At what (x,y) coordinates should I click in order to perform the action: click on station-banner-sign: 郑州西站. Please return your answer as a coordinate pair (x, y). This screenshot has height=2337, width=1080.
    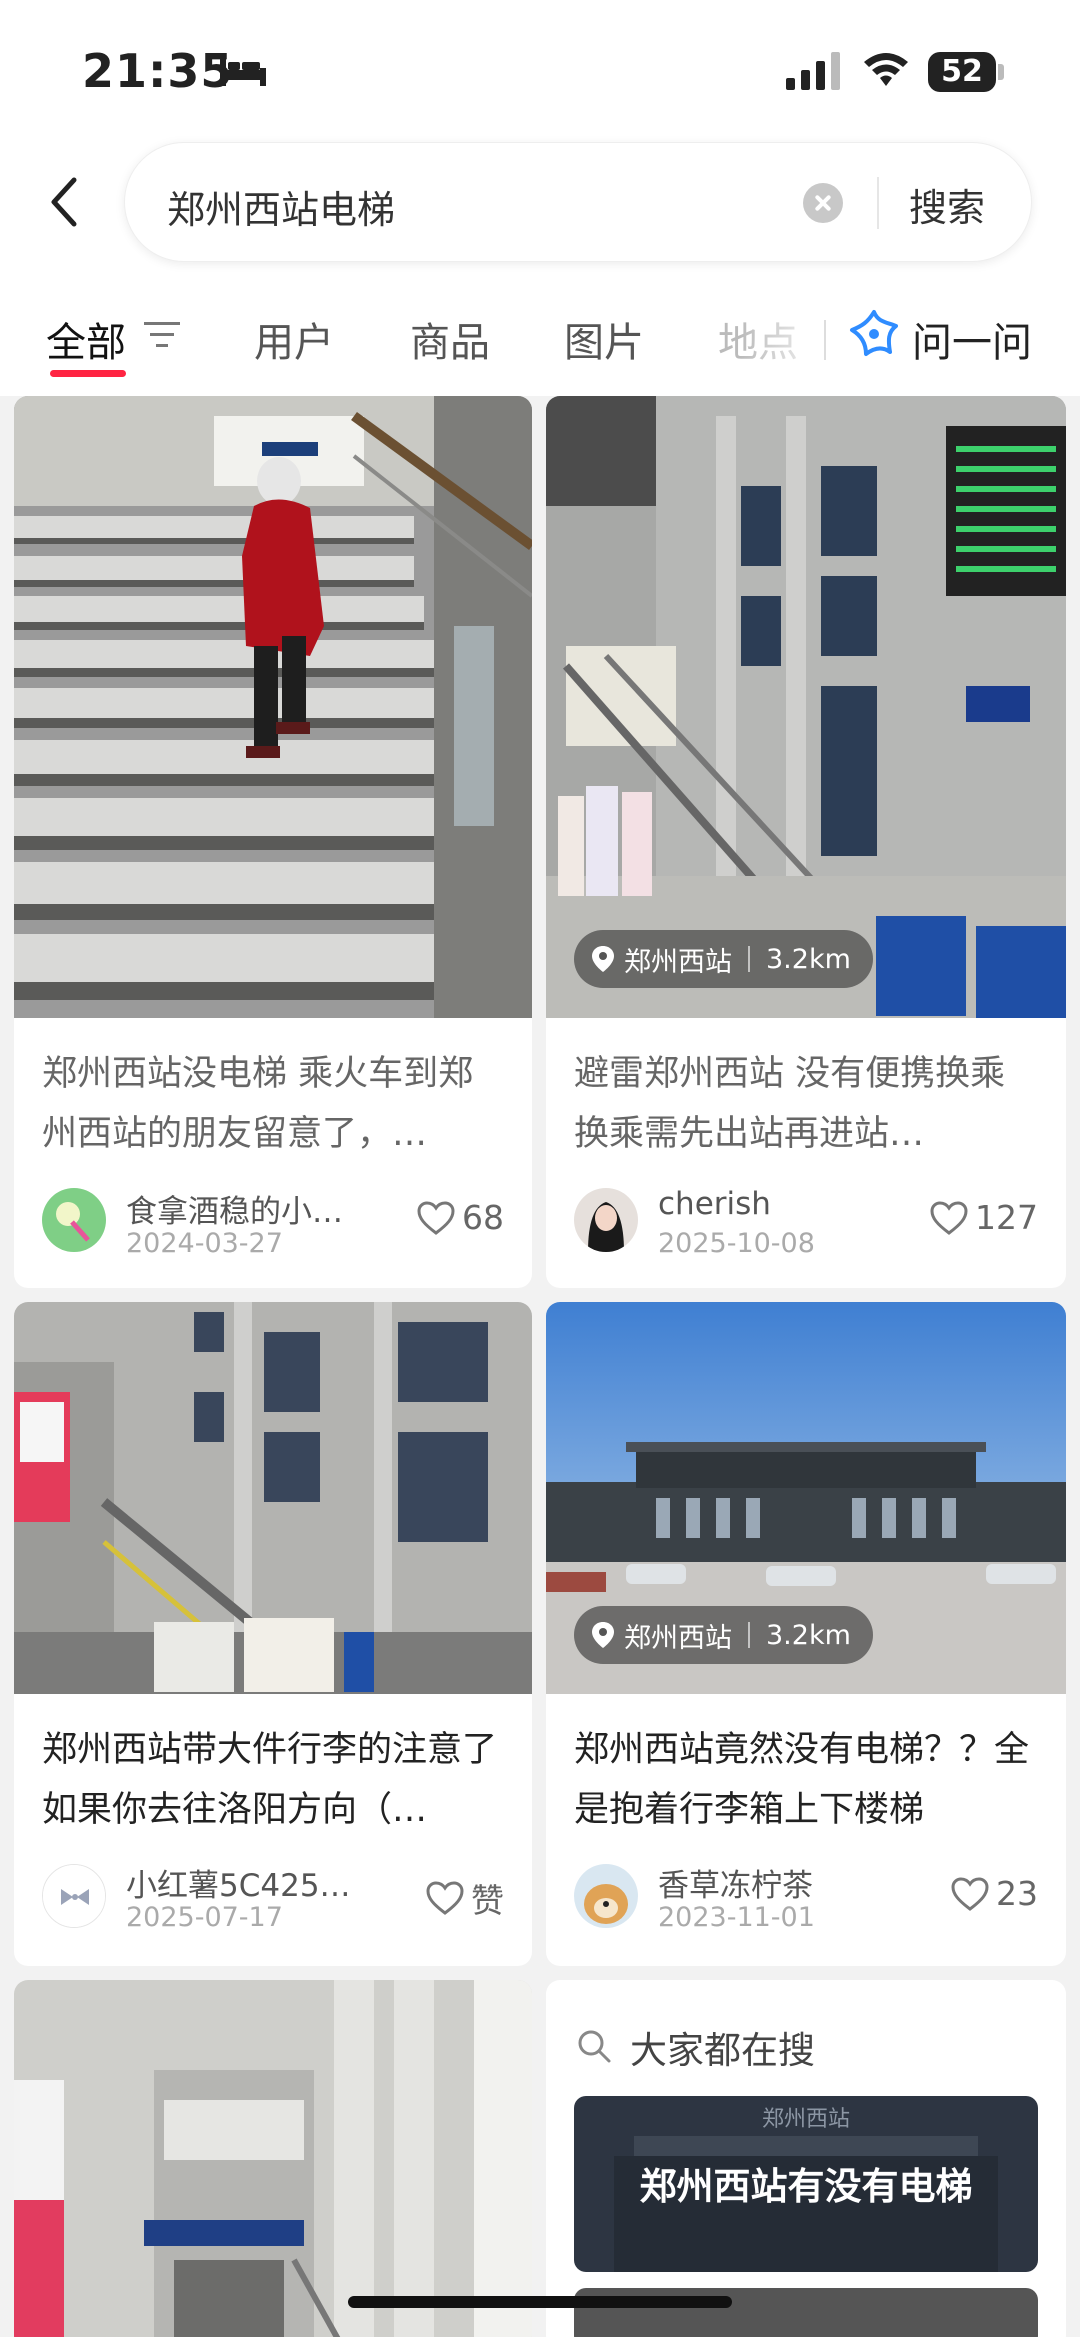
    Looking at the image, I should click on (806, 2119).